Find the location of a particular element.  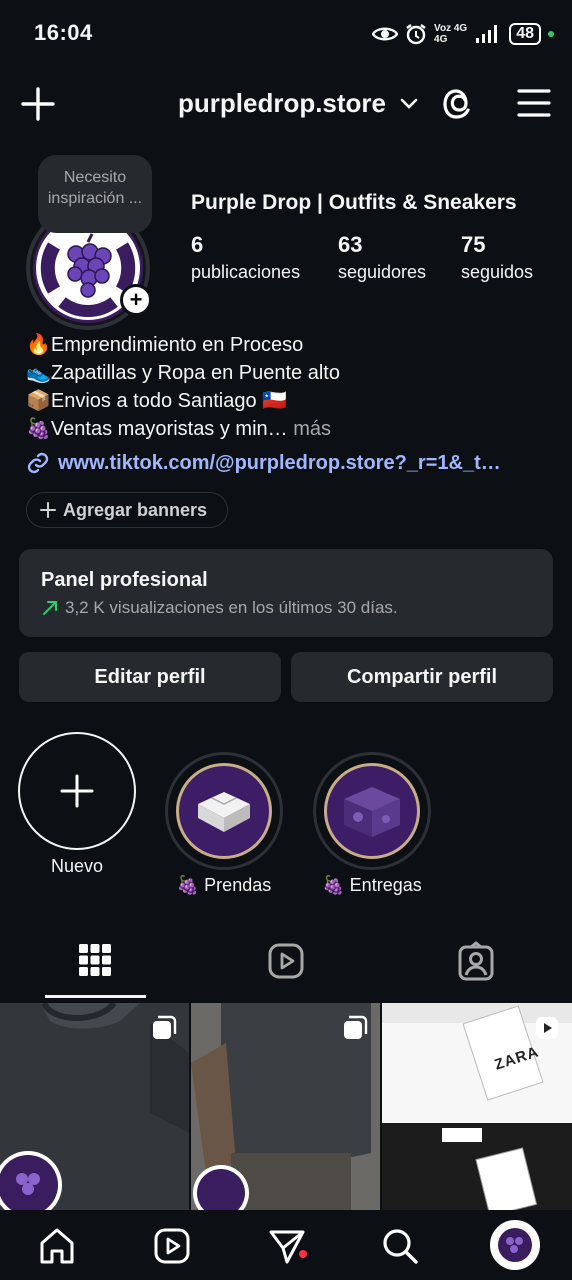

threads-button is located at coordinates (458, 106).